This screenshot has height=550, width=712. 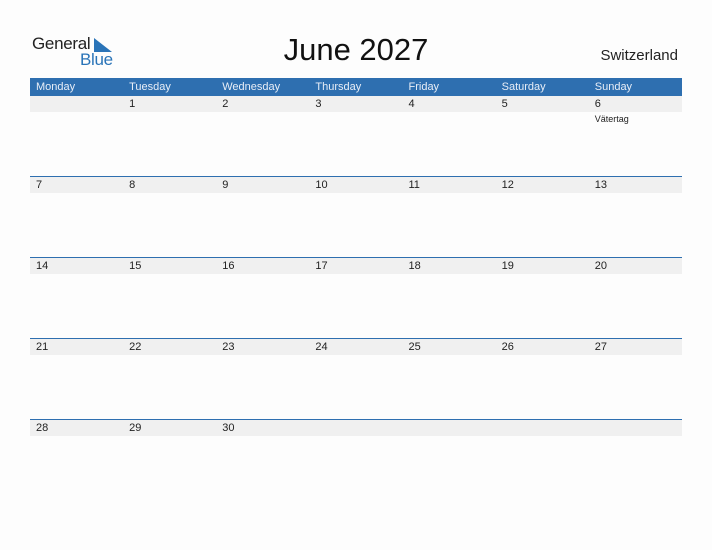 I want to click on day-number: 11, so click(x=449, y=185).